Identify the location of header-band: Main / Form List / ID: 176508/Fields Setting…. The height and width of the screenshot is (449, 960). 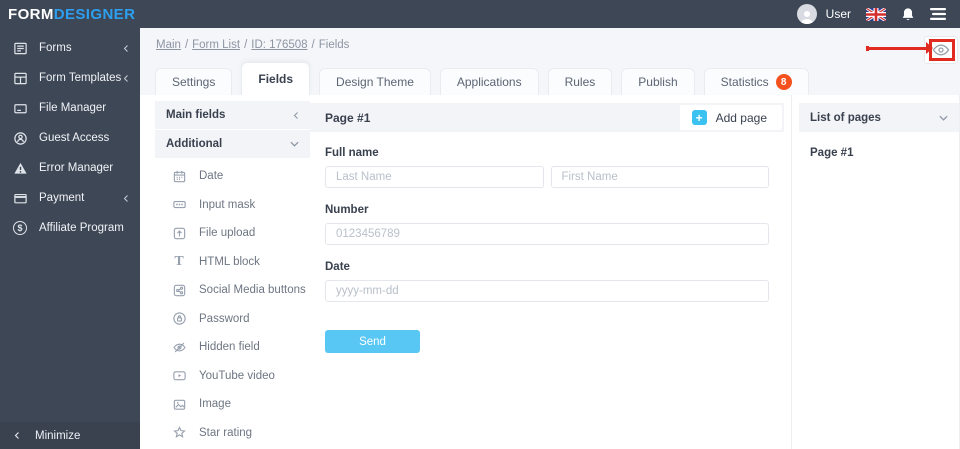
(550, 61).